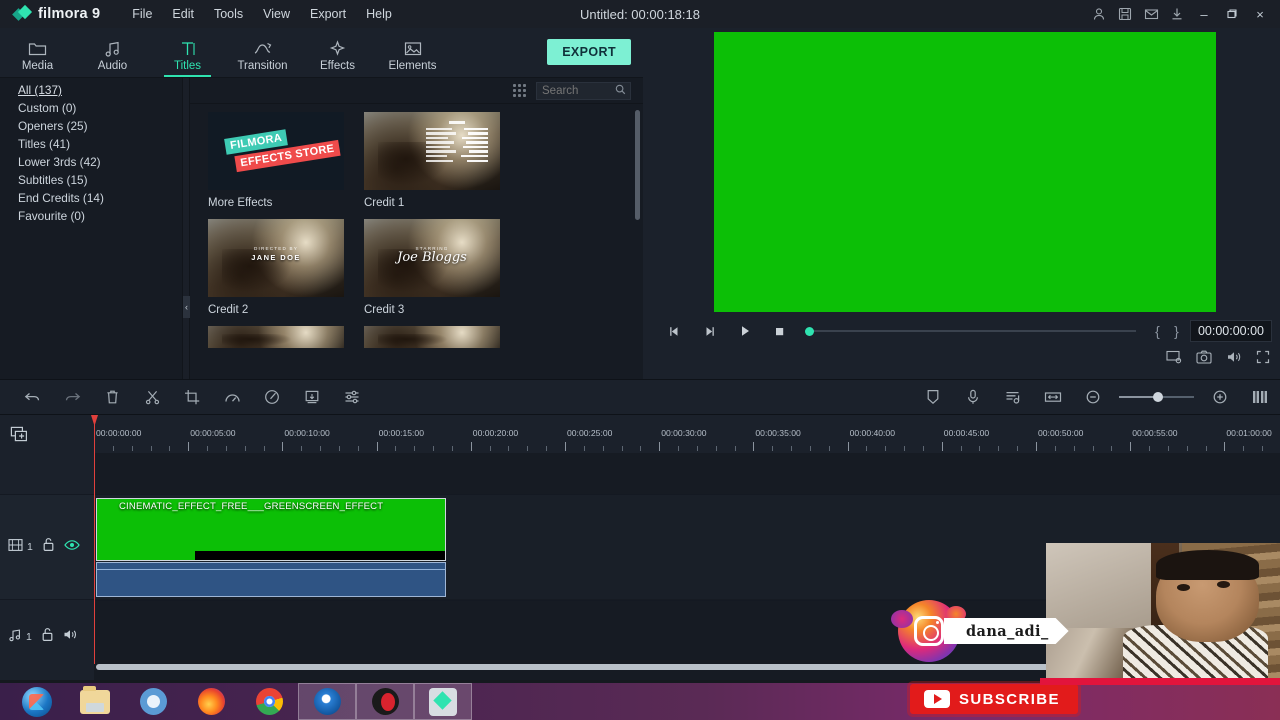 This screenshot has width=1280, height=720. I want to click on filmora-taskbar-icon, so click(443, 701).